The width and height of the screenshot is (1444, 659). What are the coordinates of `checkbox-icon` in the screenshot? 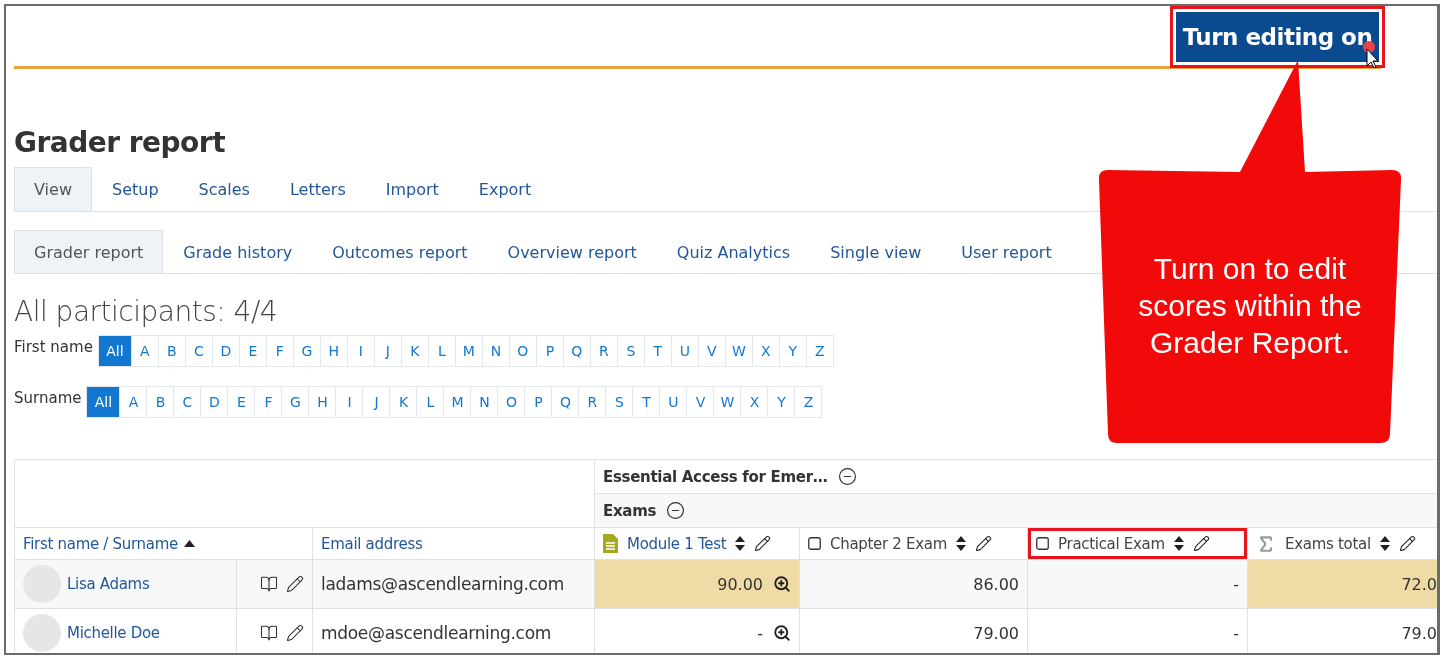 It's located at (815, 543).